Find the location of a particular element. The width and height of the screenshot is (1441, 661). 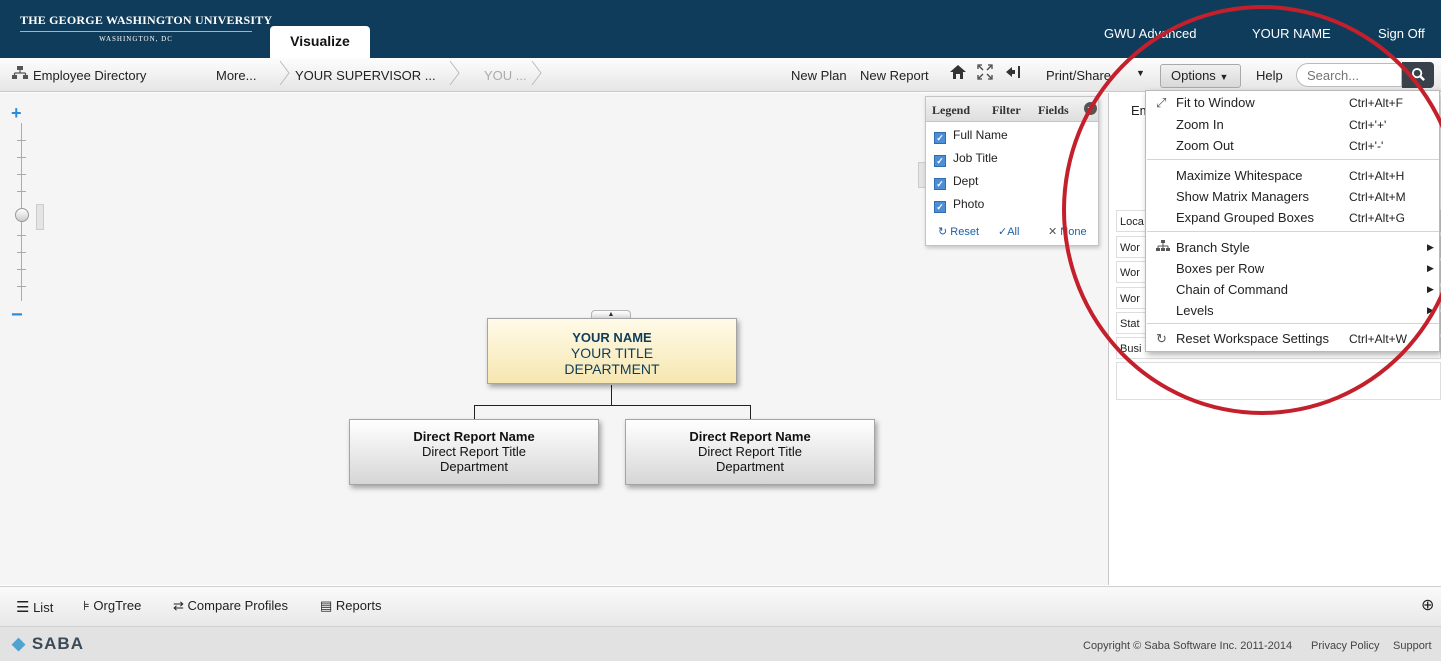

legend-reset-button: ↻ Reset is located at coordinates (958, 231).